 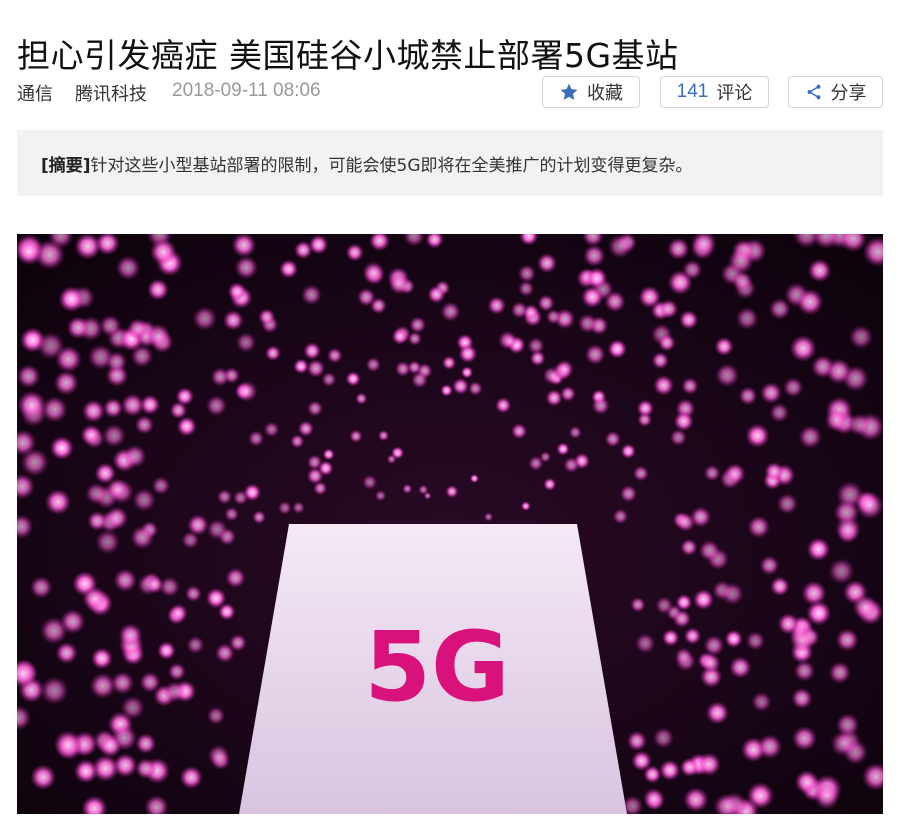 I want to click on comment-label: 评论, so click(x=734, y=93).